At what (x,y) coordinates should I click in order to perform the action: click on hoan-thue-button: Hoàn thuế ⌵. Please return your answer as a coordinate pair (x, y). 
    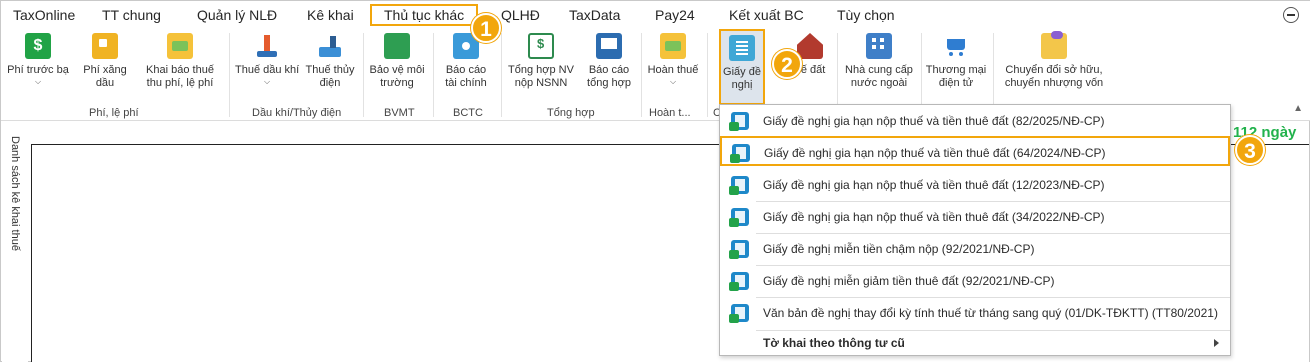
    Looking at the image, I should click on (673, 60).